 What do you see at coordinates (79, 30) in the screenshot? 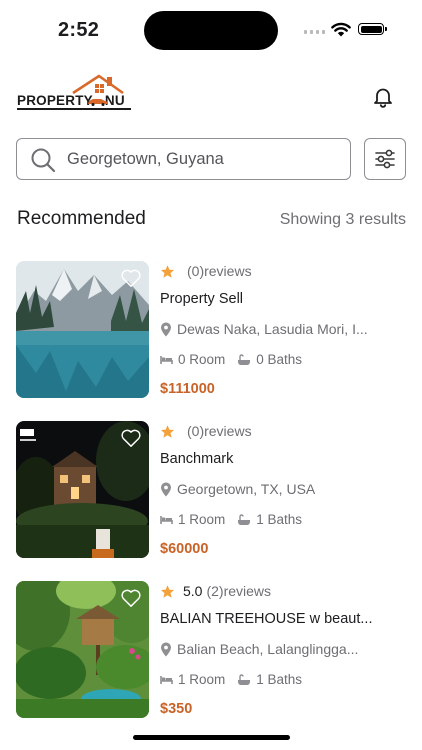
I see `status-time: 2:52` at bounding box center [79, 30].